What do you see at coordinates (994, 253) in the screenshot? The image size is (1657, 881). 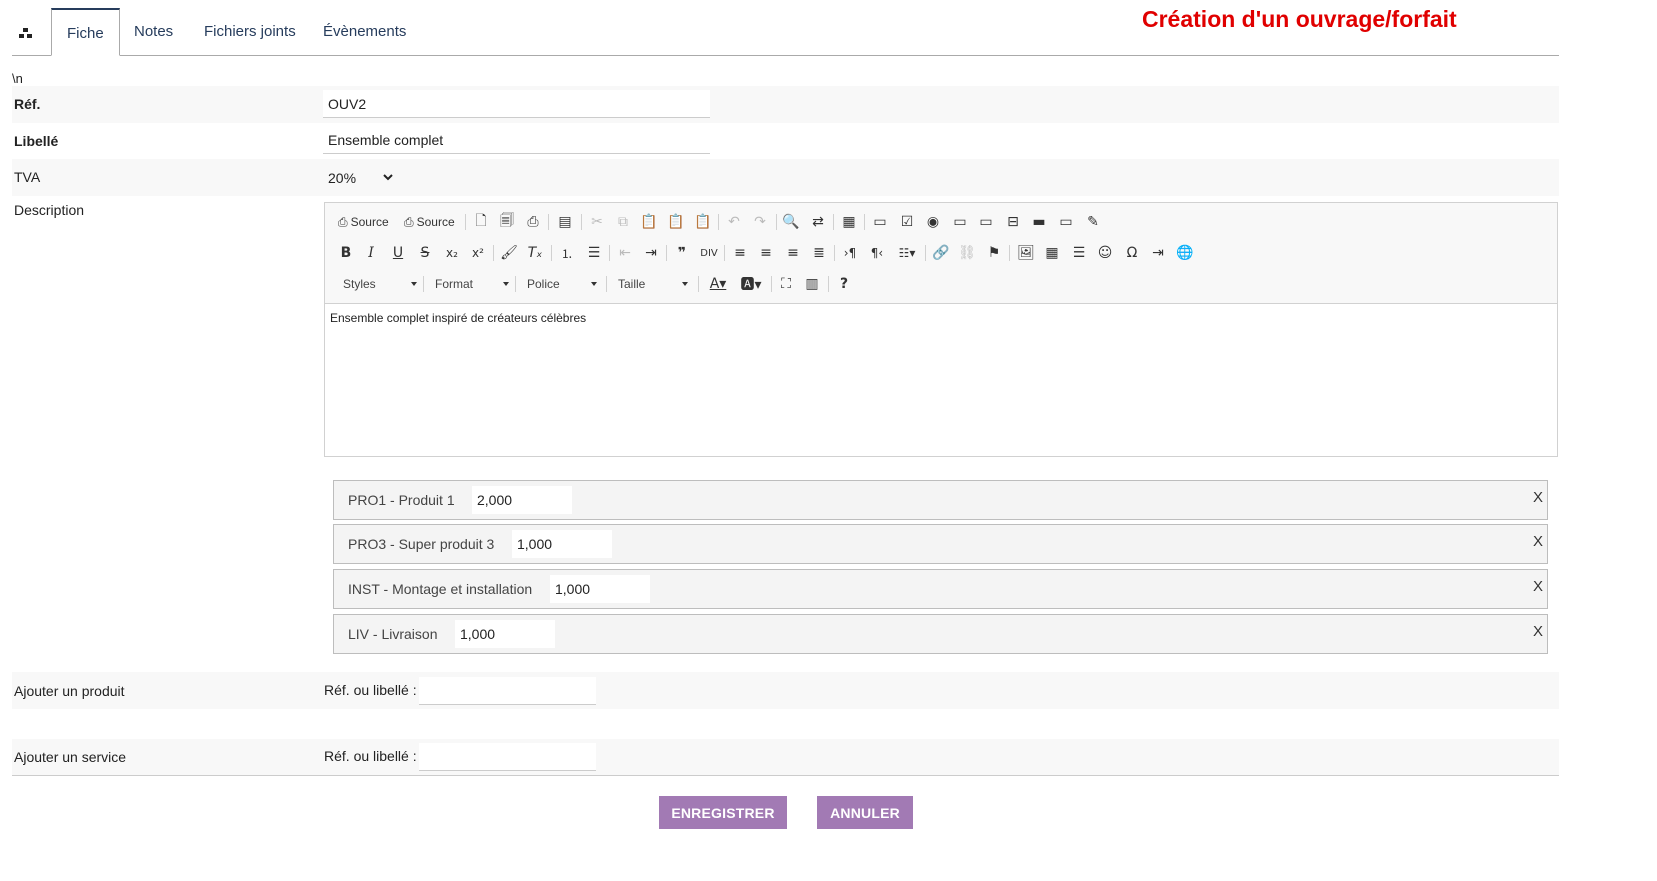 I see `anchor-icon: ⚑` at bounding box center [994, 253].